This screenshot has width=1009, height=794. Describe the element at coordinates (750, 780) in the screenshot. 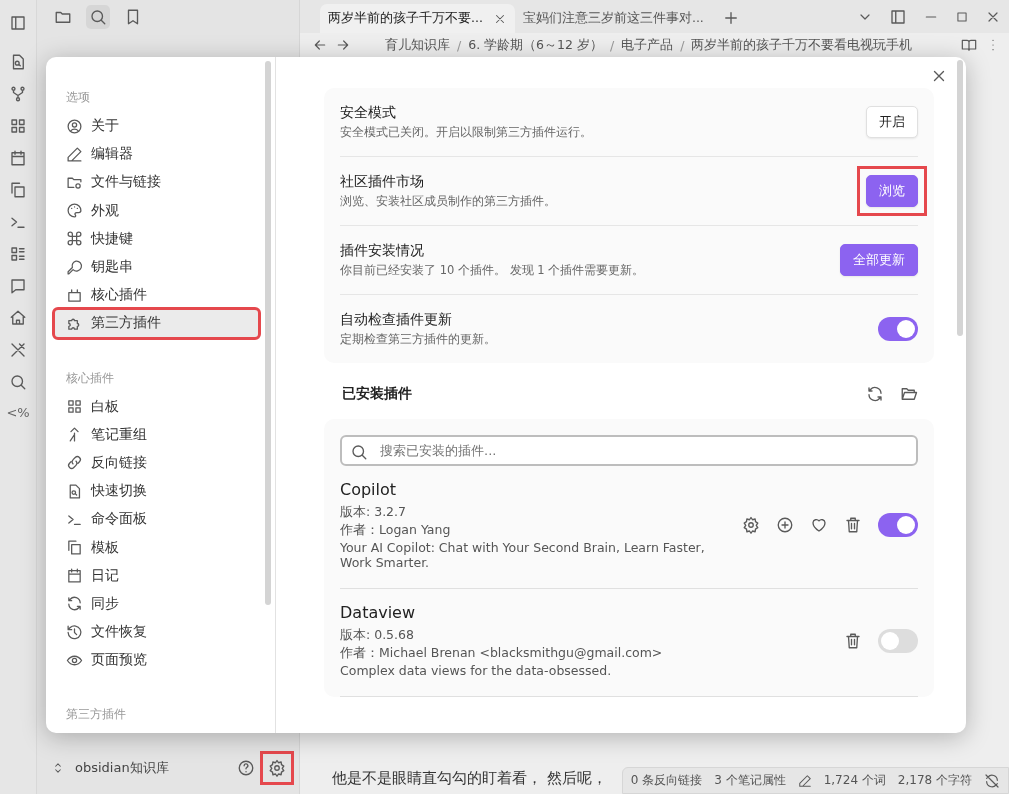

I see `status-item: 3 个笔记属性` at that location.